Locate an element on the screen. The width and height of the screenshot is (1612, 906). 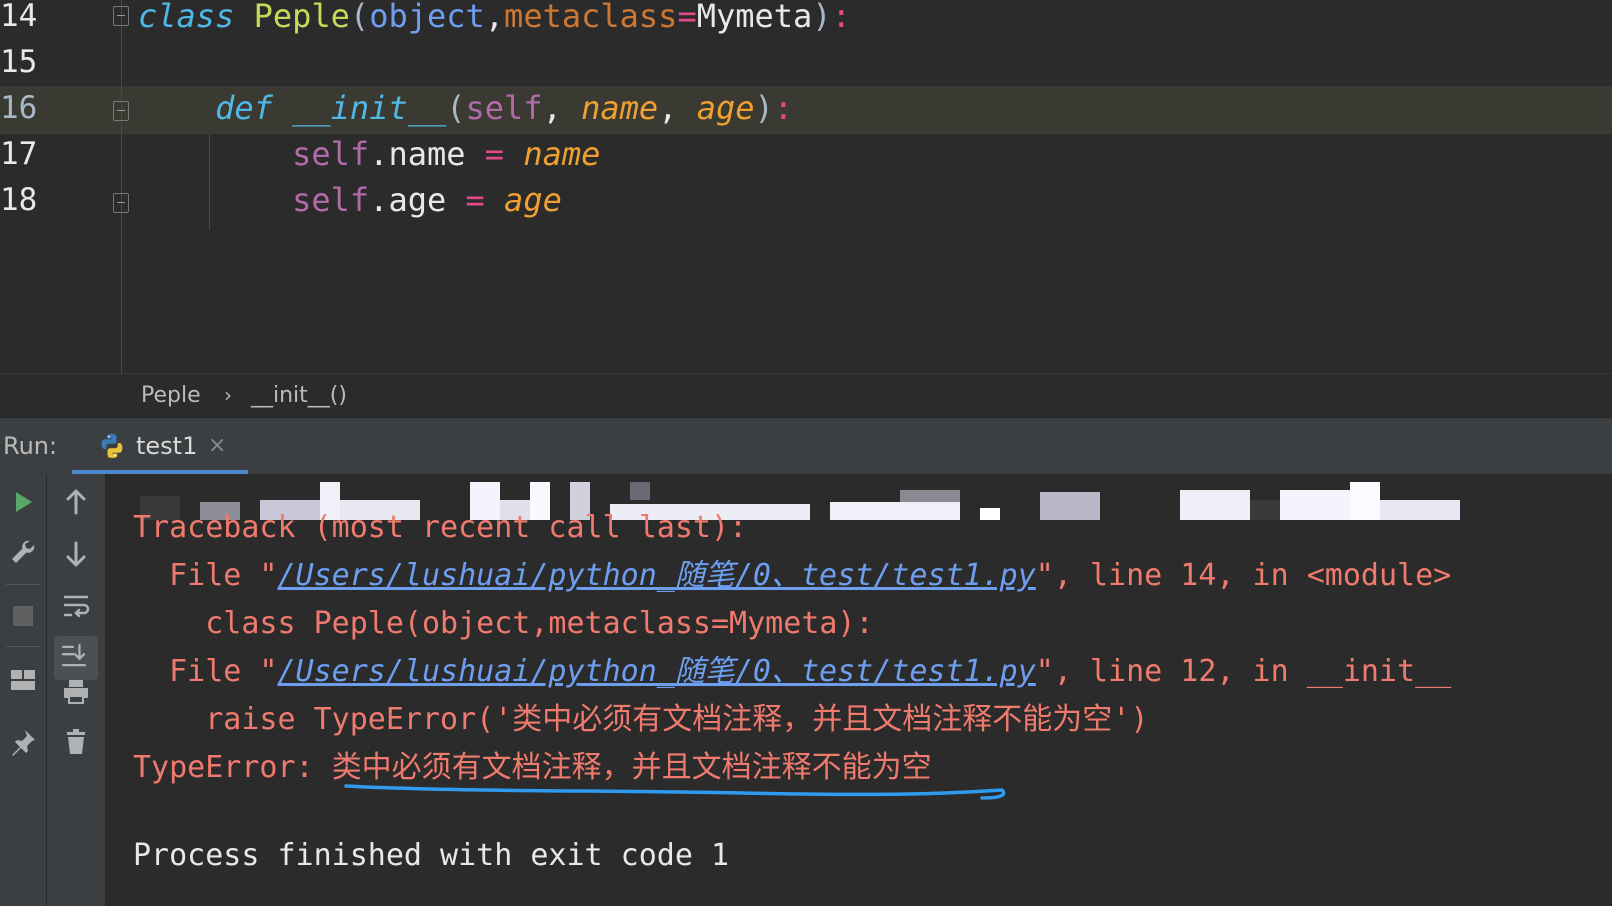
code-token: metaclass is located at coordinates (591, 17).